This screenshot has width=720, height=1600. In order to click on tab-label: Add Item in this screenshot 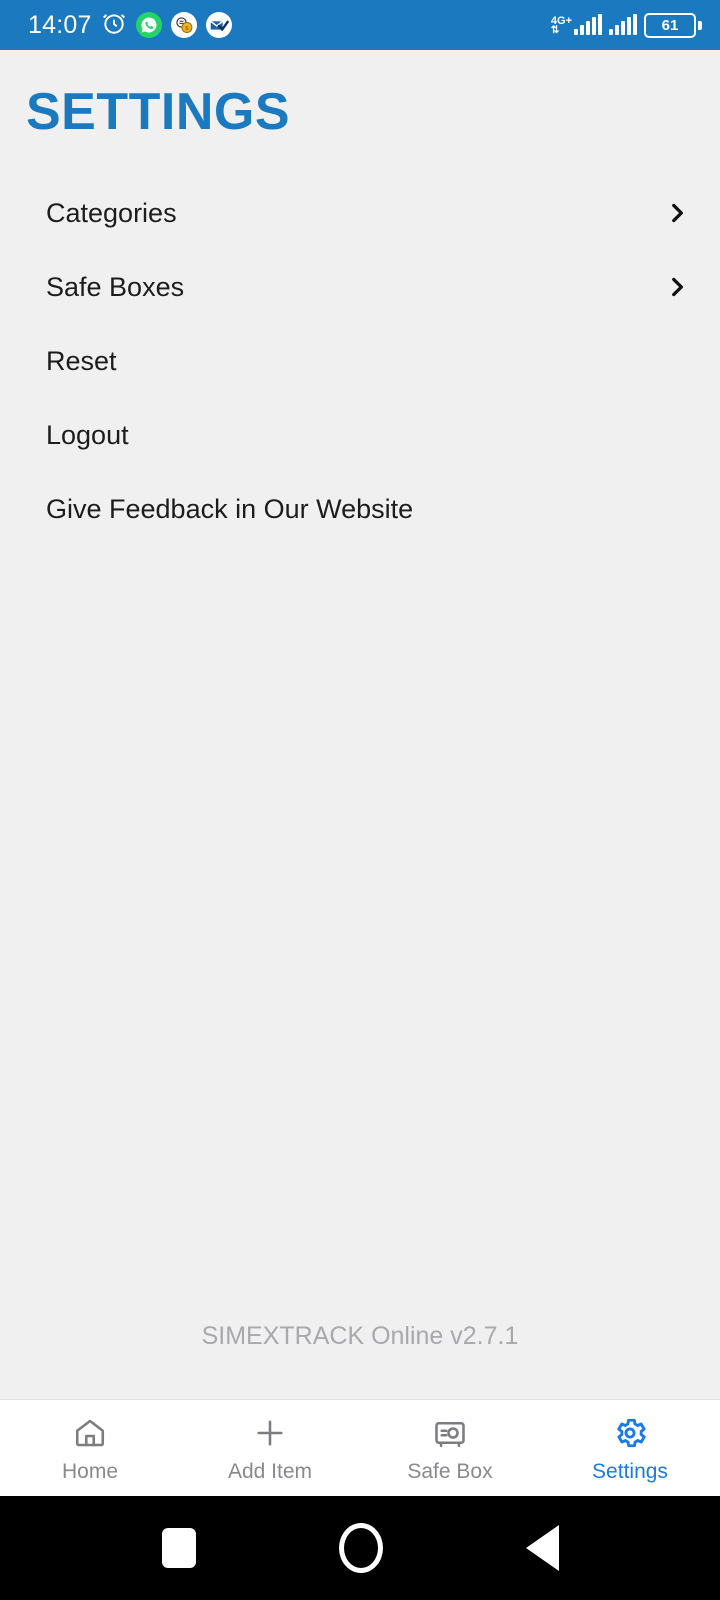, I will do `click(270, 1471)`.